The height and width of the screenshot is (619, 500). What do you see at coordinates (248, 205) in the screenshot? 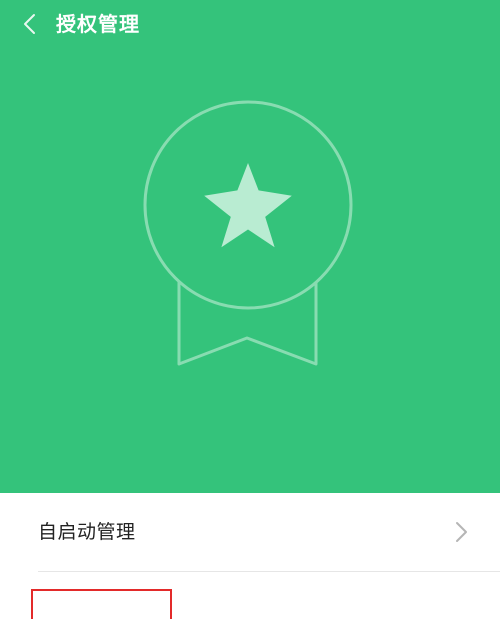
I see `star-icon` at bounding box center [248, 205].